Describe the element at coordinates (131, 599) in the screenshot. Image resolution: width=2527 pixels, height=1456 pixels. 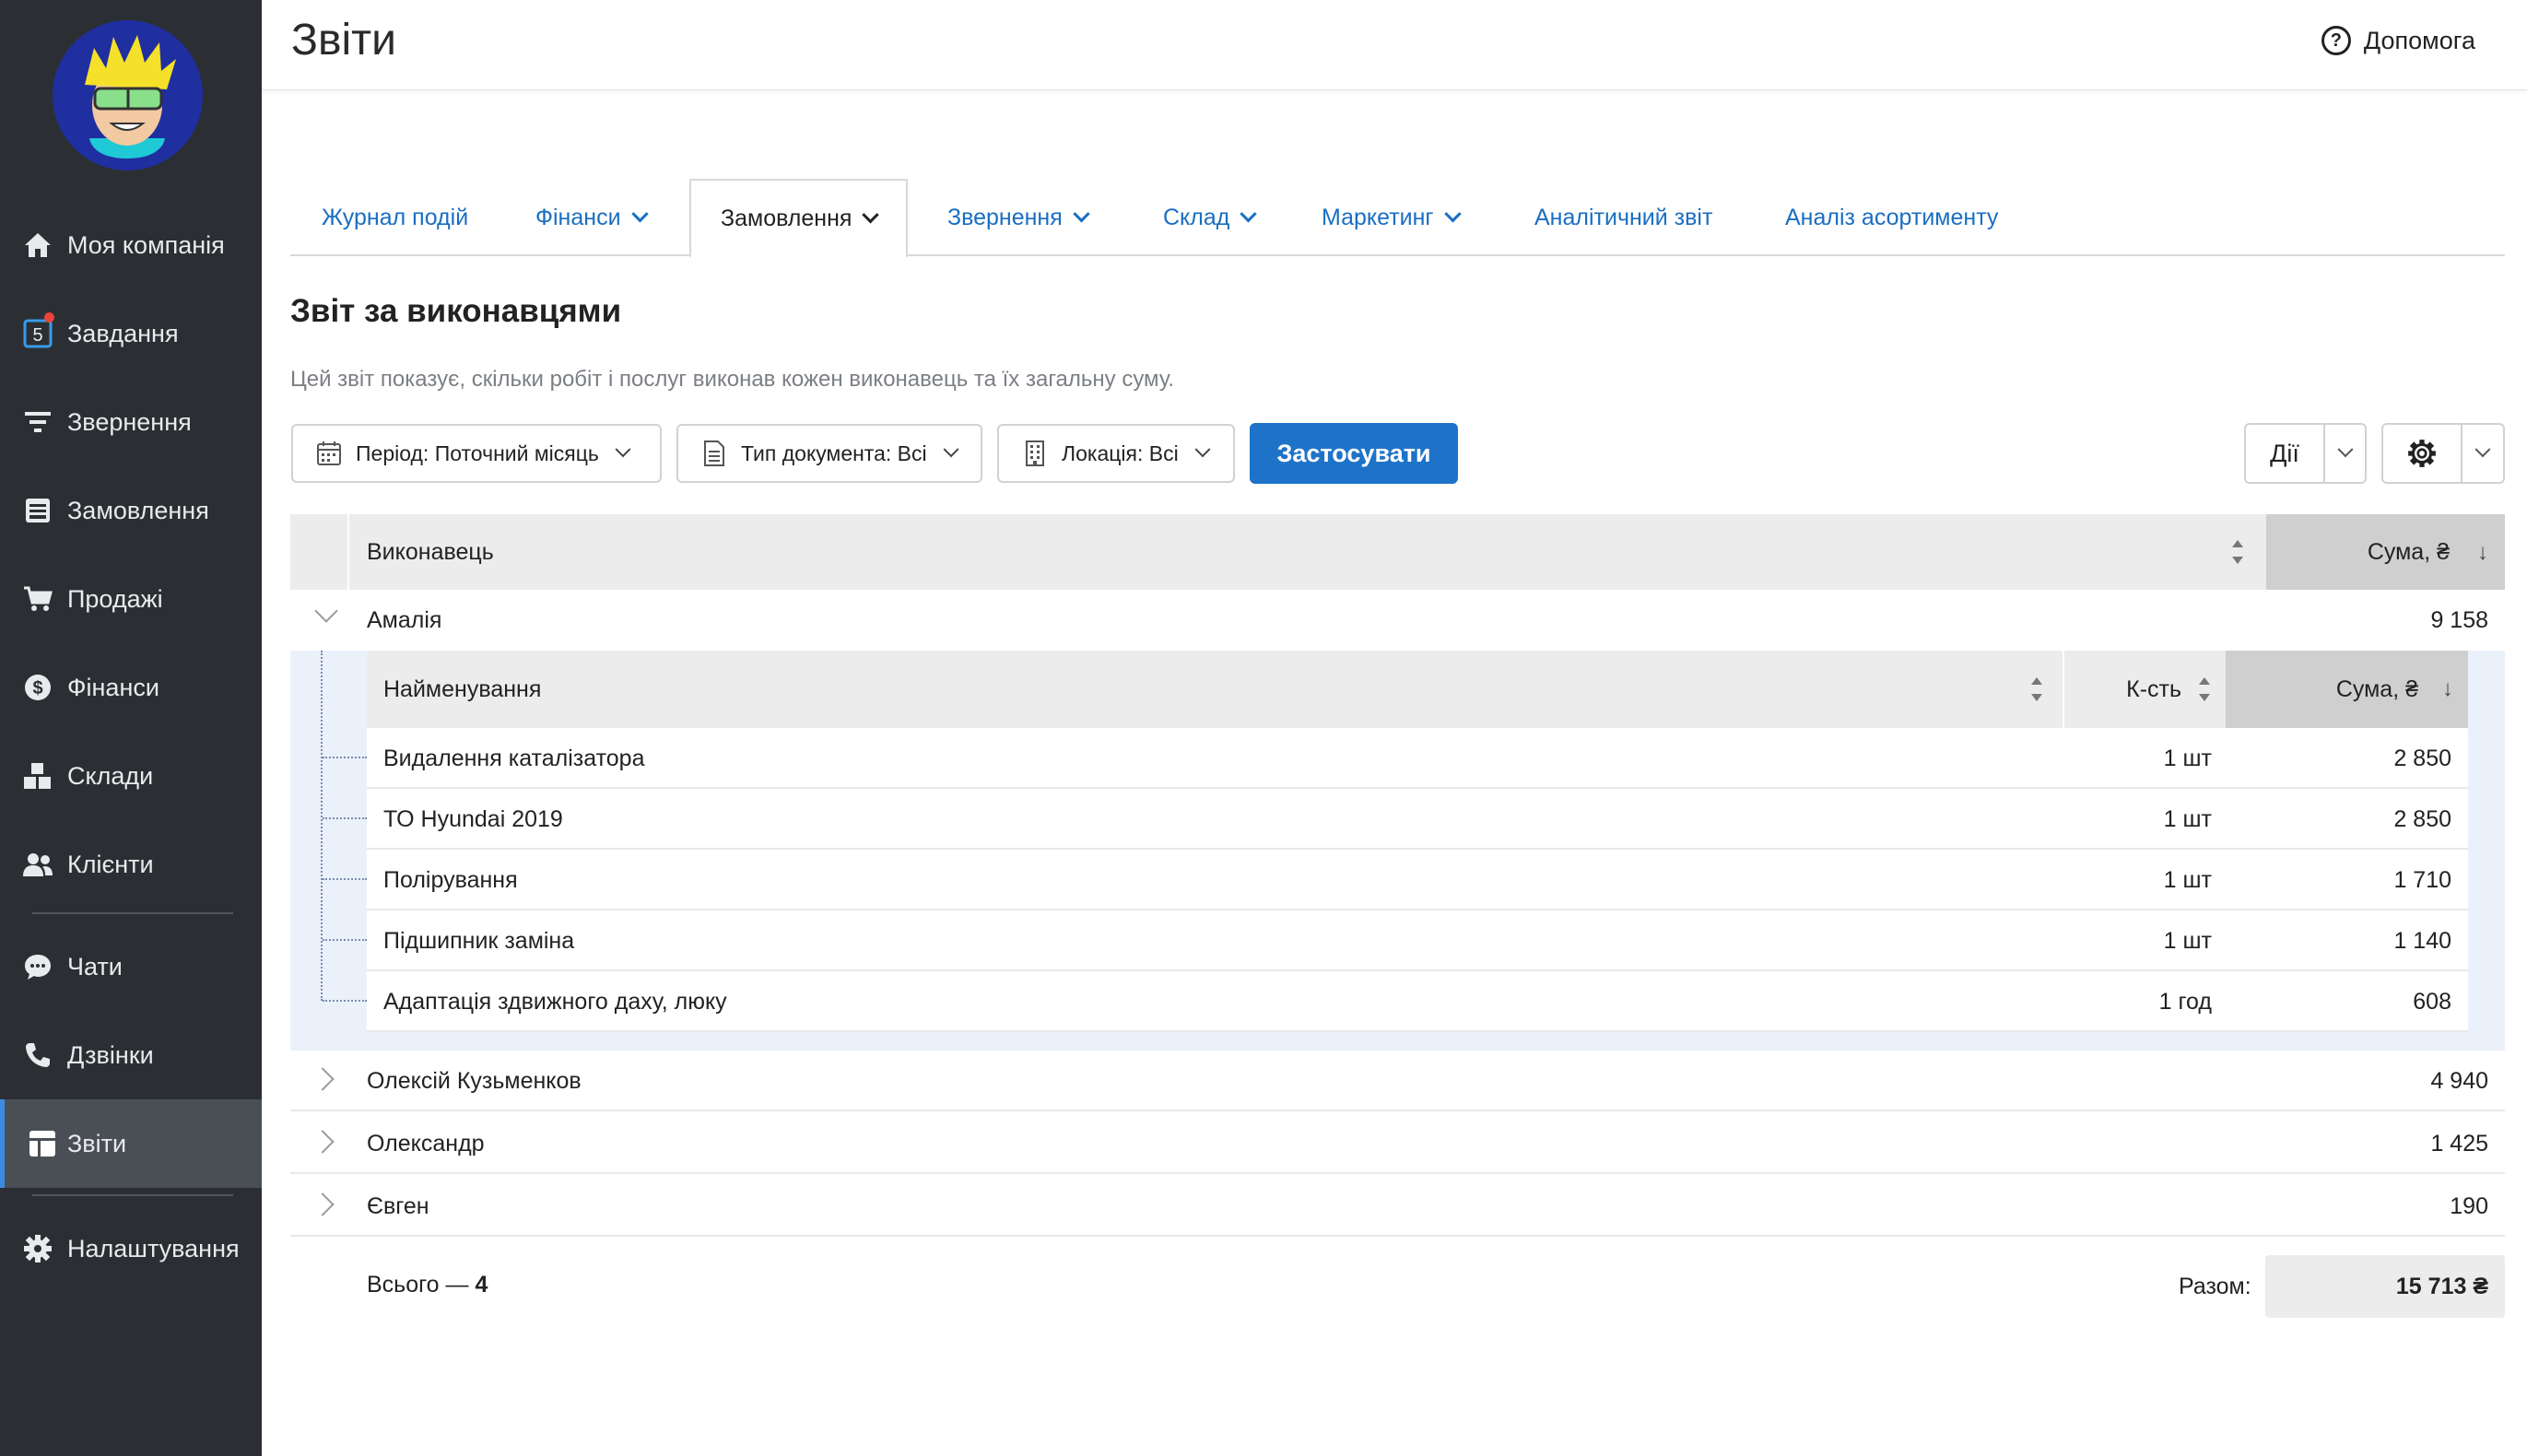
I see `sidebar-item-sales: Продажі` at that location.